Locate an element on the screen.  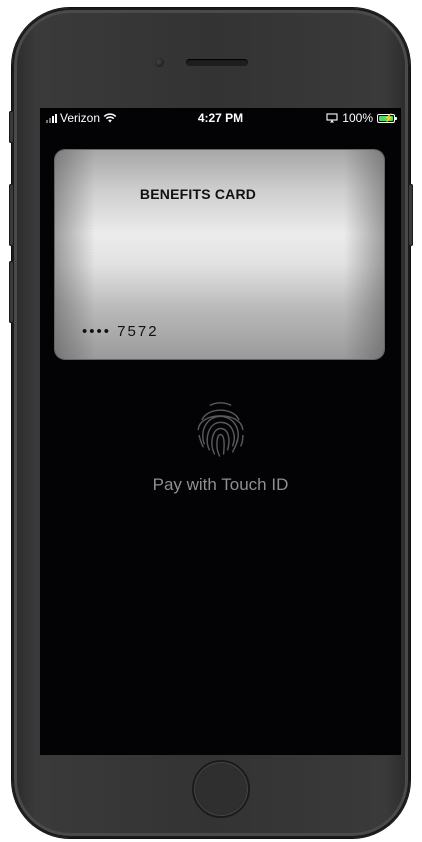
volume-up-button is located at coordinates (11, 215).